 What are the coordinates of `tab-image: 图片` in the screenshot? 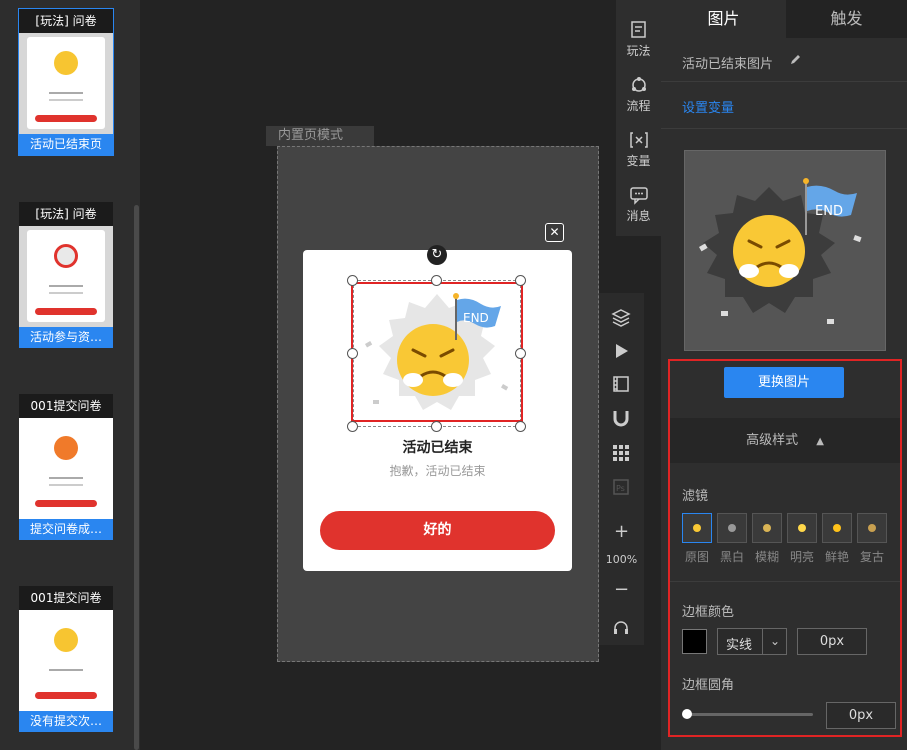 It's located at (723, 19).